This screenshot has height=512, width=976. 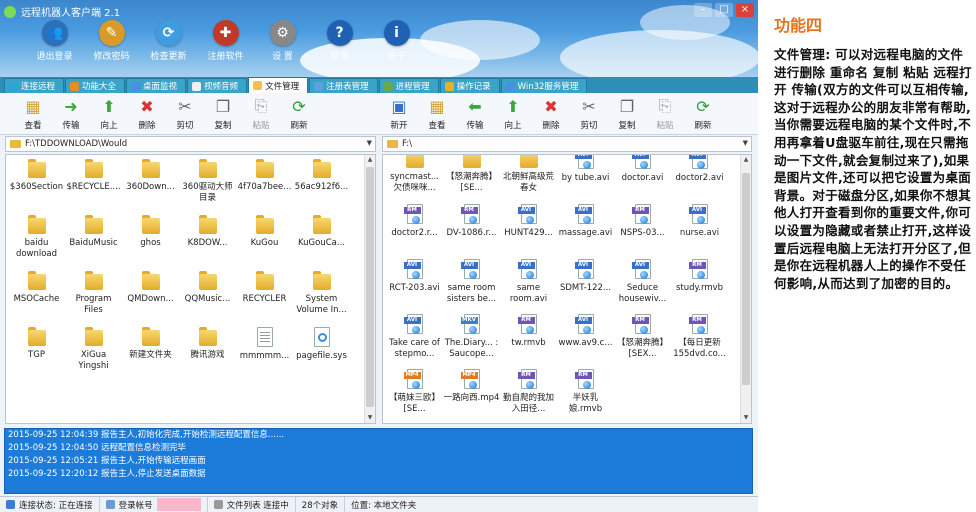 What do you see at coordinates (589, 113) in the screenshot?
I see `right-cut-button: ✂ 剪切` at bounding box center [589, 113].